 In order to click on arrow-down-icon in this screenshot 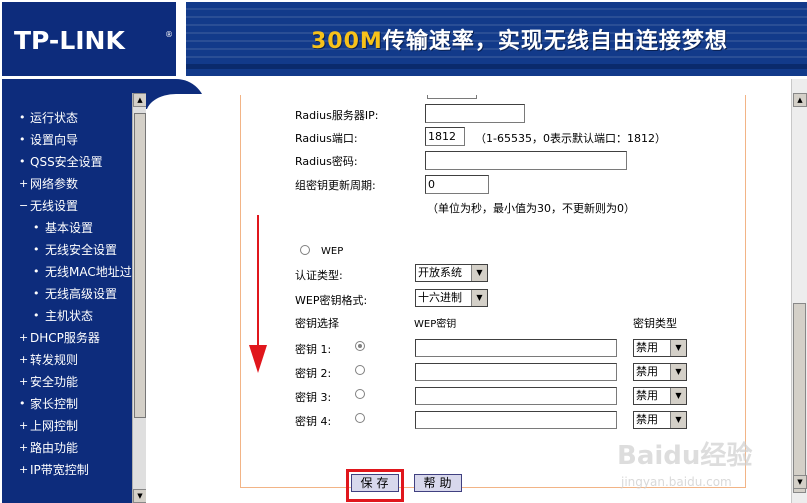, I will do `click(258, 294)`.